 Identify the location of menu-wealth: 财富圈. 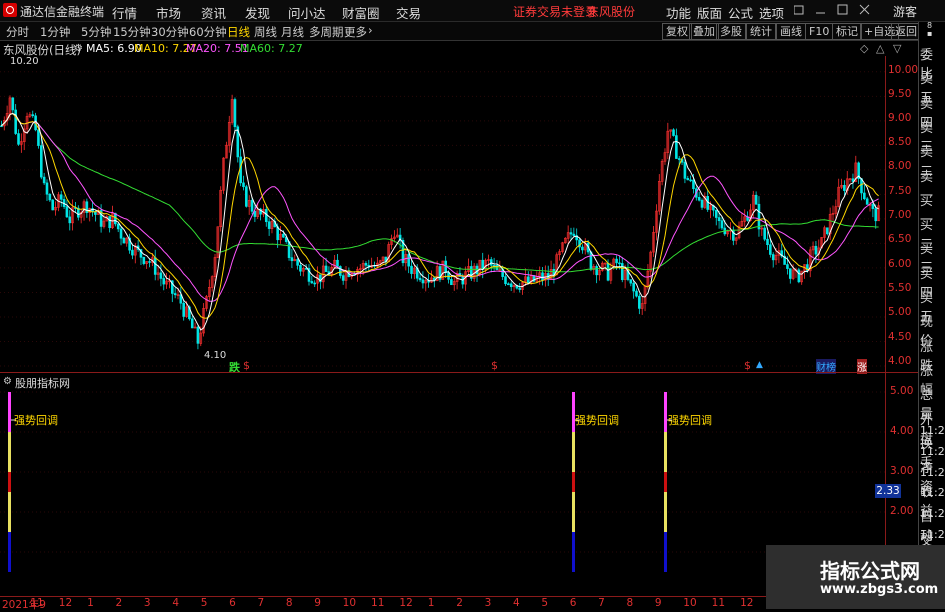
(361, 12).